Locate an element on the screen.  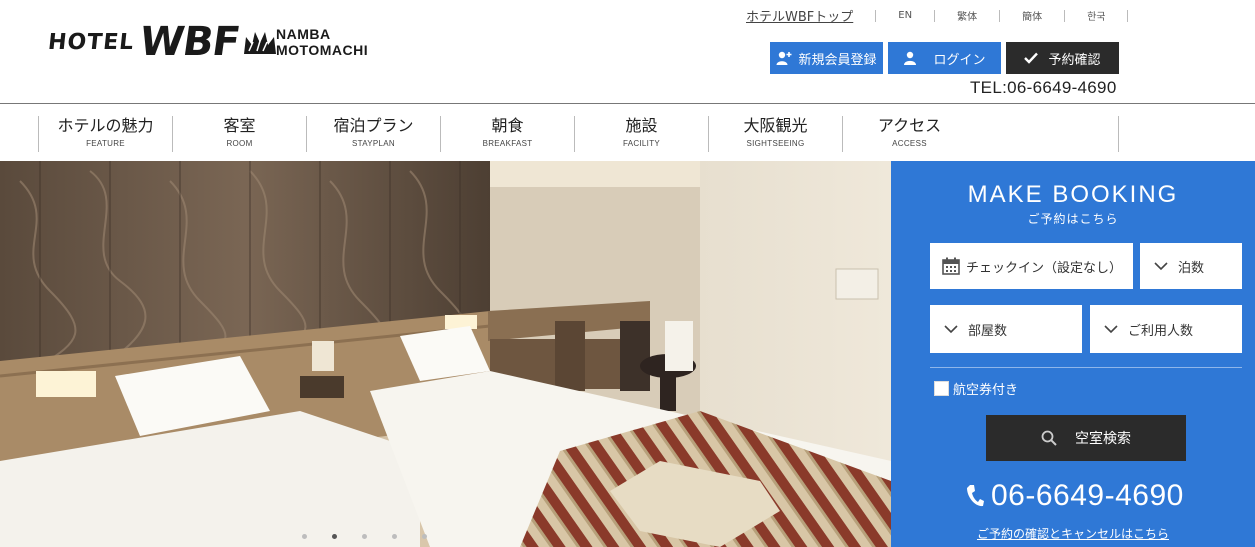
top-links: ホテルWBFトップ EN 繁体 簡体 한국 is located at coordinates (948, 15).